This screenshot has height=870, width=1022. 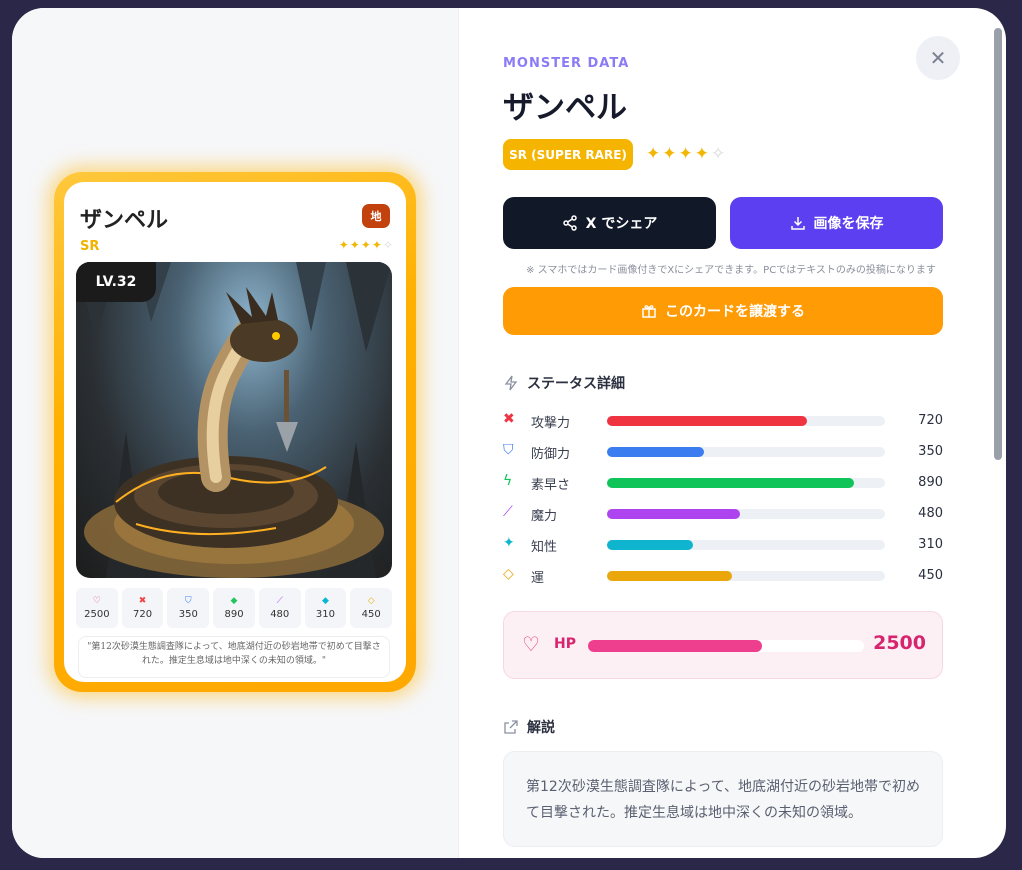 What do you see at coordinates (90, 246) in the screenshot?
I see `card-rarity: SR` at bounding box center [90, 246].